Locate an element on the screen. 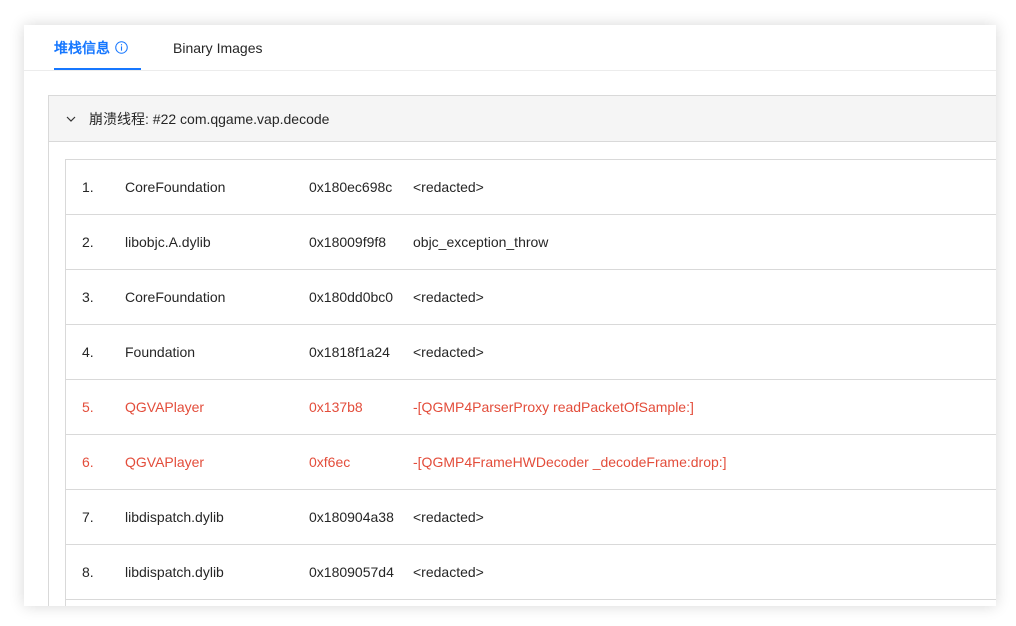  frame-address: 0x180904a38 is located at coordinates (351, 517).